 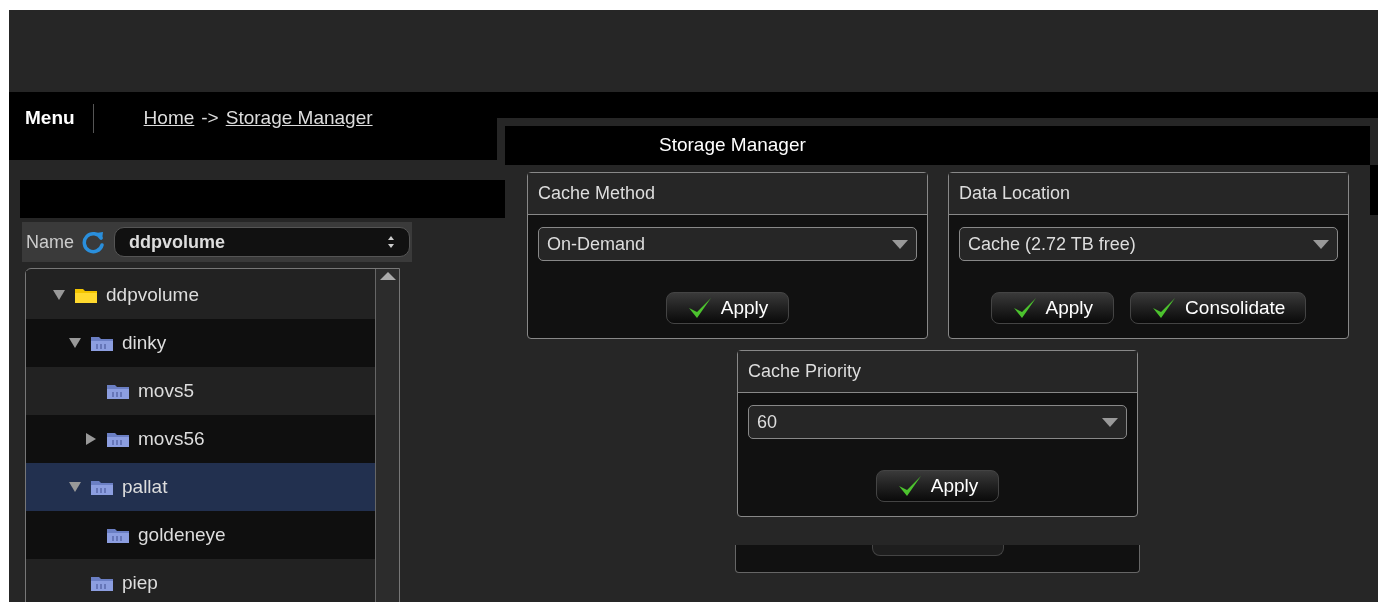 What do you see at coordinates (94, 242) in the screenshot?
I see `refresh-icon` at bounding box center [94, 242].